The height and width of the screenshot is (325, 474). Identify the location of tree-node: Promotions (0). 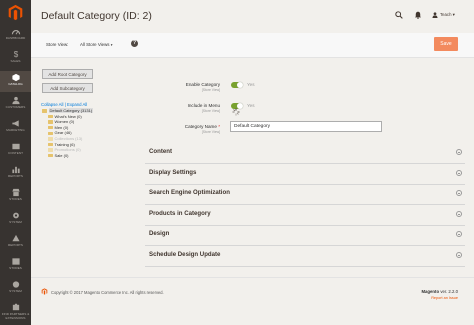
(64, 149).